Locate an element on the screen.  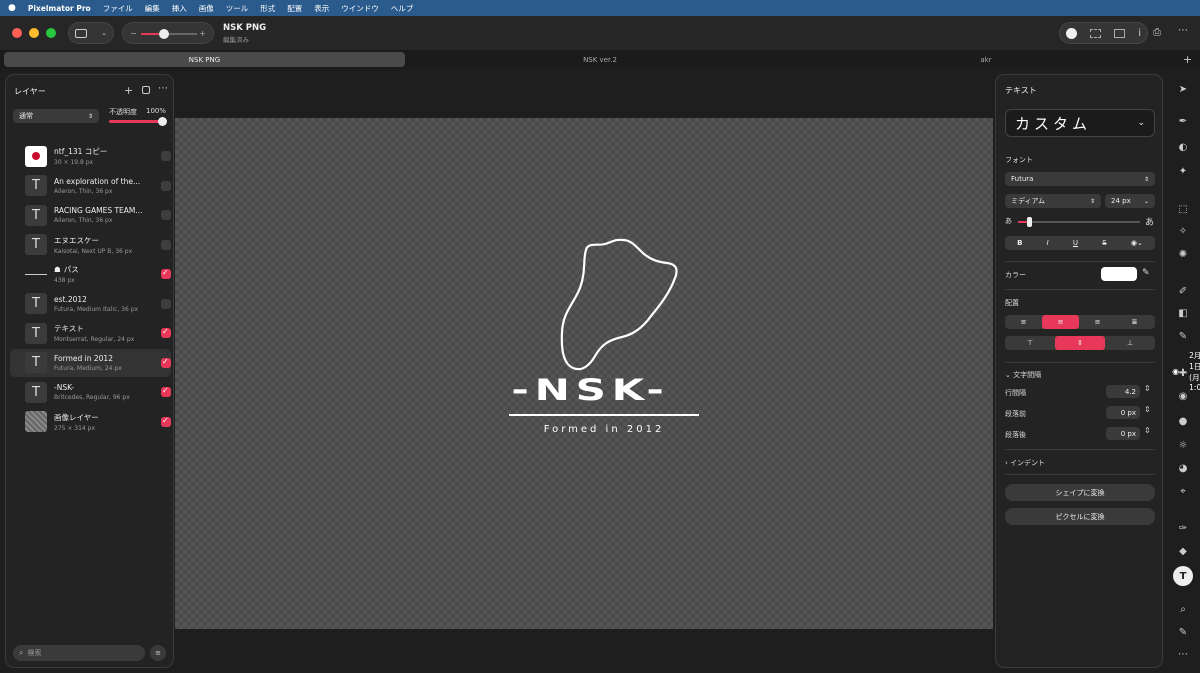
erase-tool-icon: ✎ is located at coordinates (1183, 336).